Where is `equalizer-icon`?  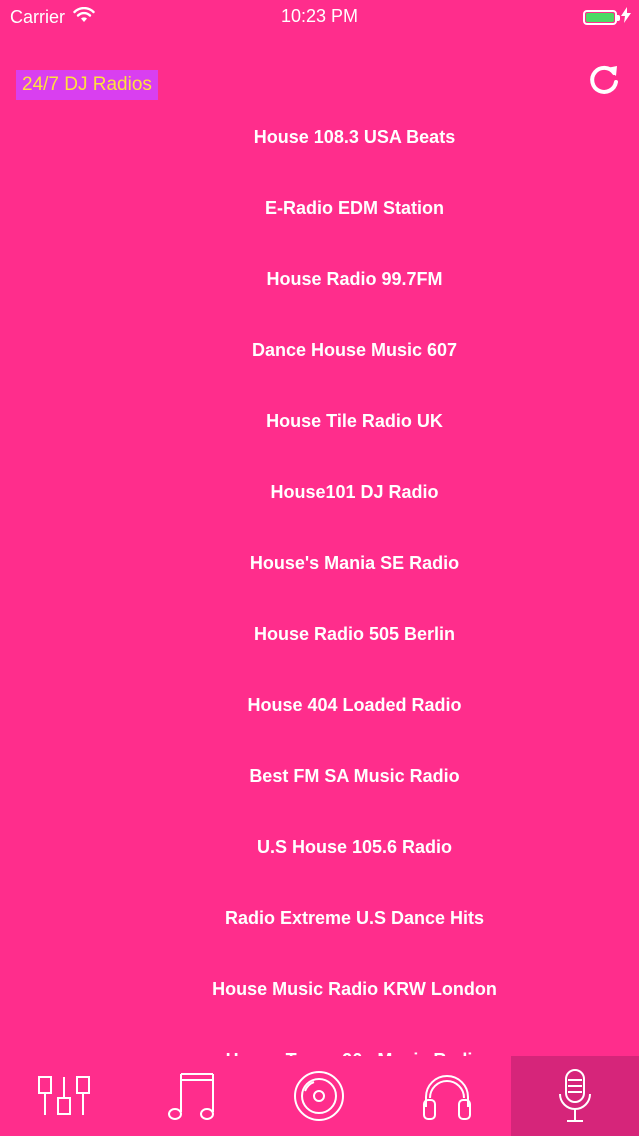
equalizer-icon is located at coordinates (63, 1095).